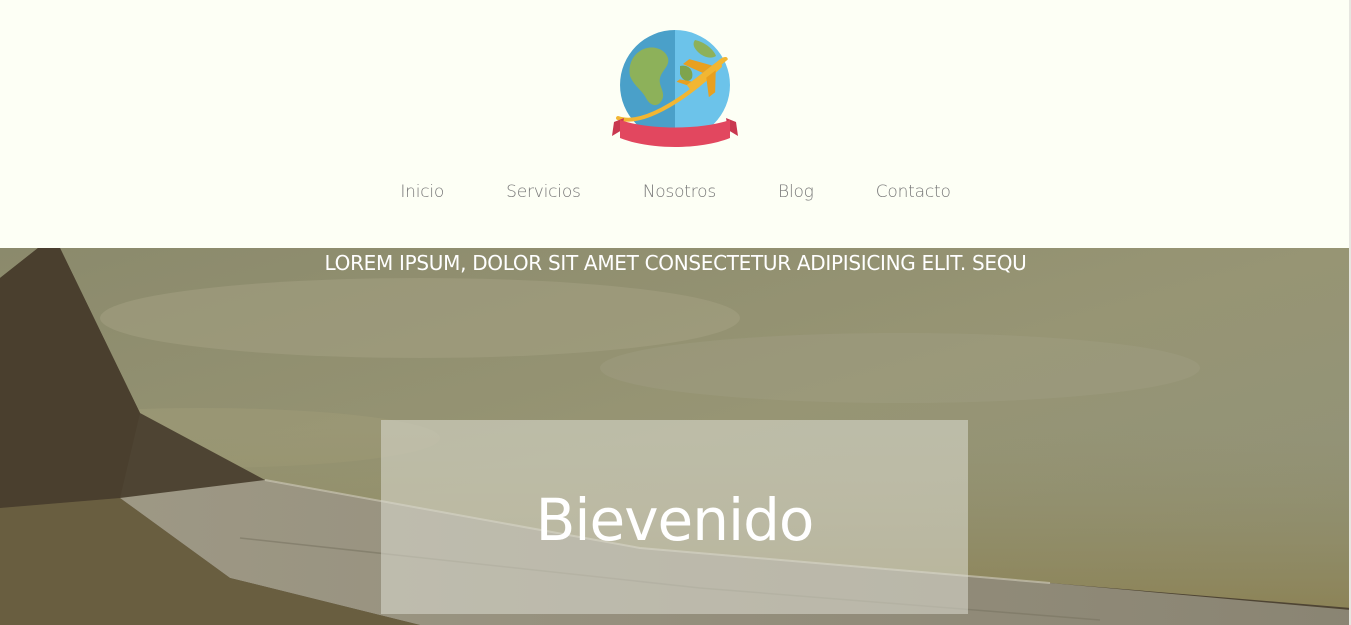 Image resolution: width=1351 pixels, height=625 pixels. What do you see at coordinates (679, 192) in the screenshot?
I see `nav-item-nosotros: Nosotros` at bounding box center [679, 192].